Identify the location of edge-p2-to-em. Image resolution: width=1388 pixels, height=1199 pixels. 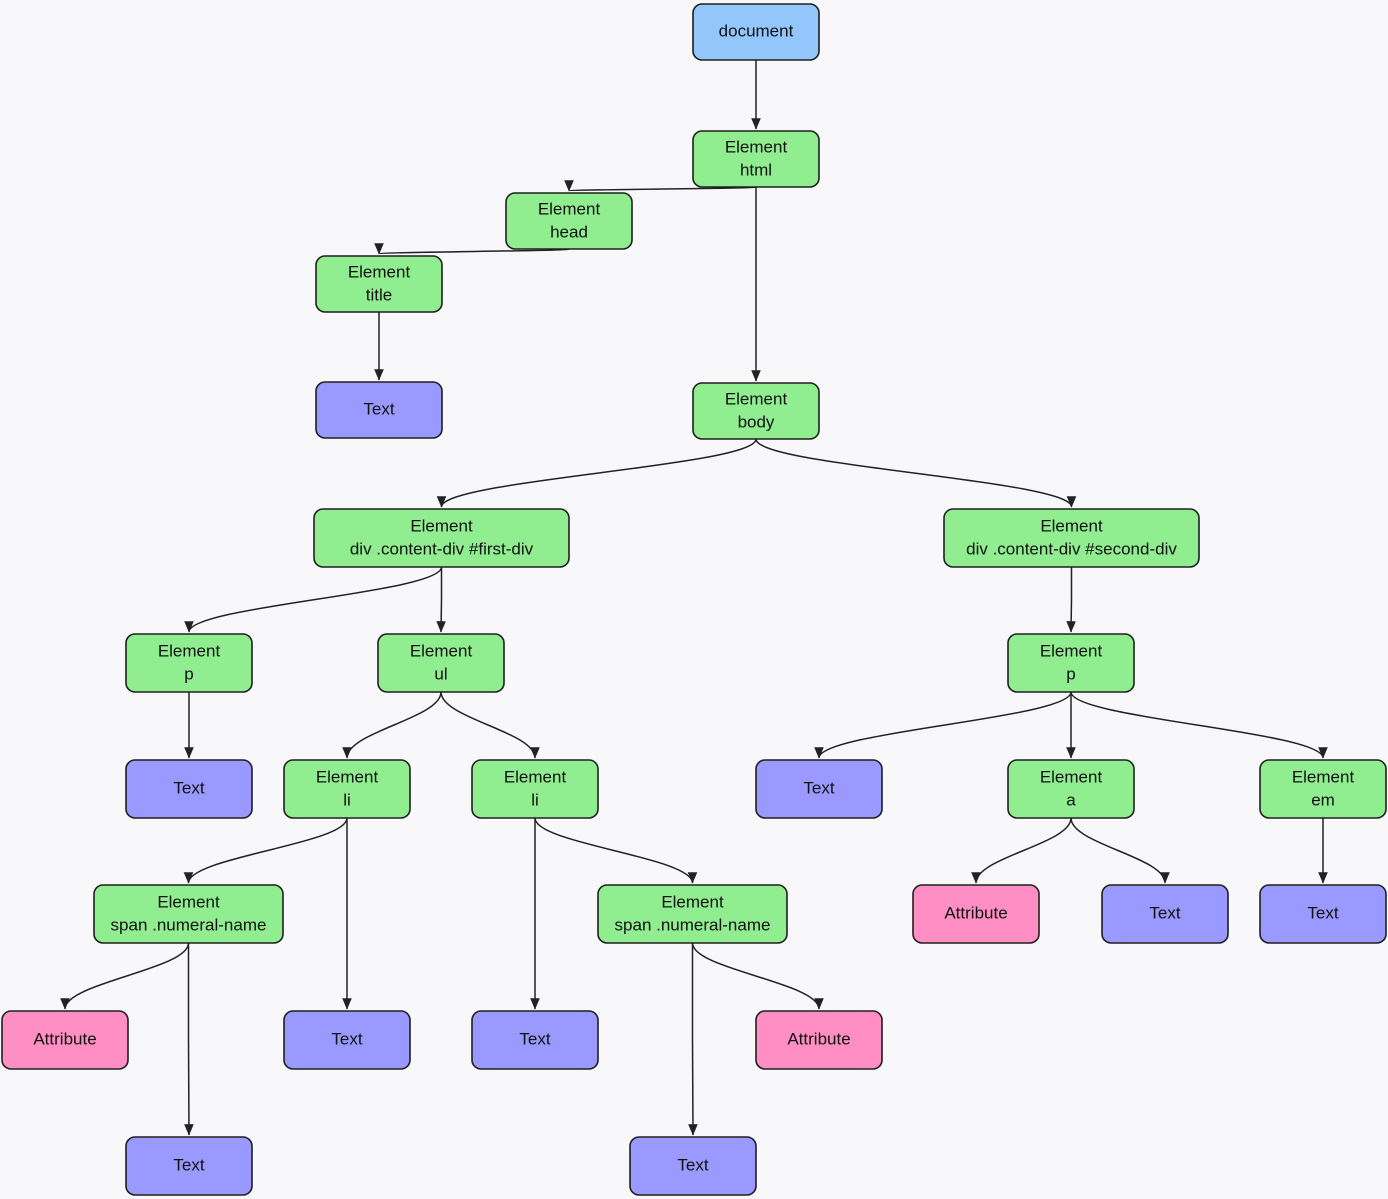
(1199, 725).